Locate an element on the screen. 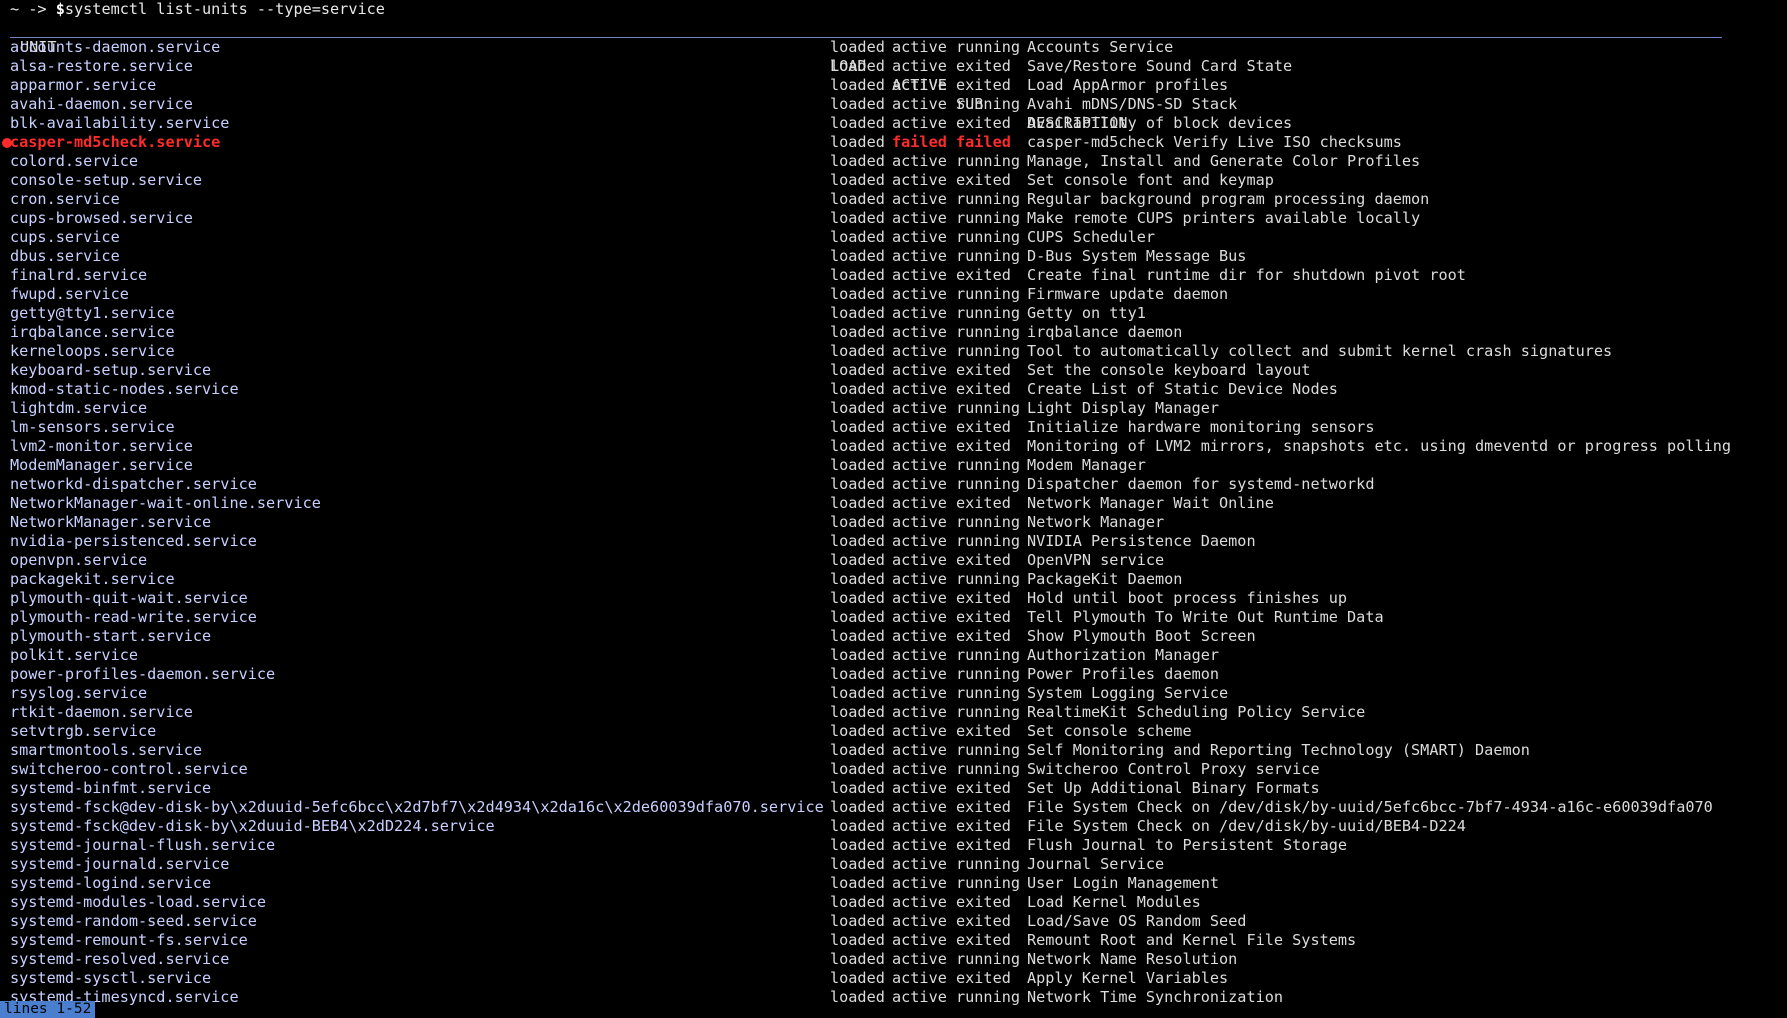  unit-name: systemd-journald.service is located at coordinates (120, 864).